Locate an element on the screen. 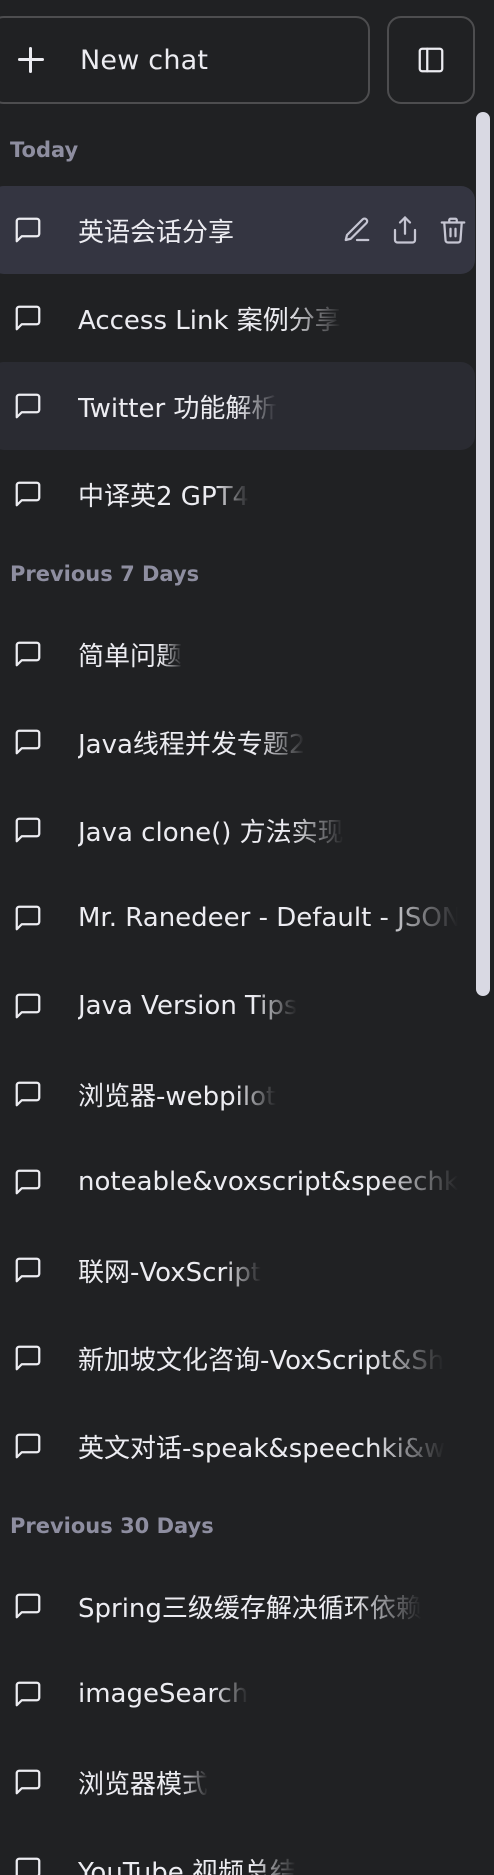  chat-item: imageSearch is located at coordinates (237, 1694).